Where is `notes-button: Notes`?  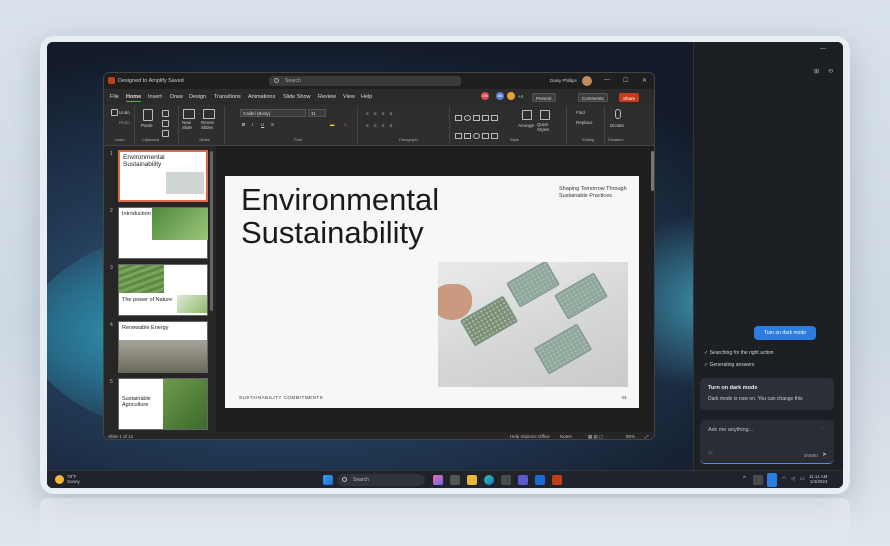
notes-button: Notes is located at coordinates (566, 436).